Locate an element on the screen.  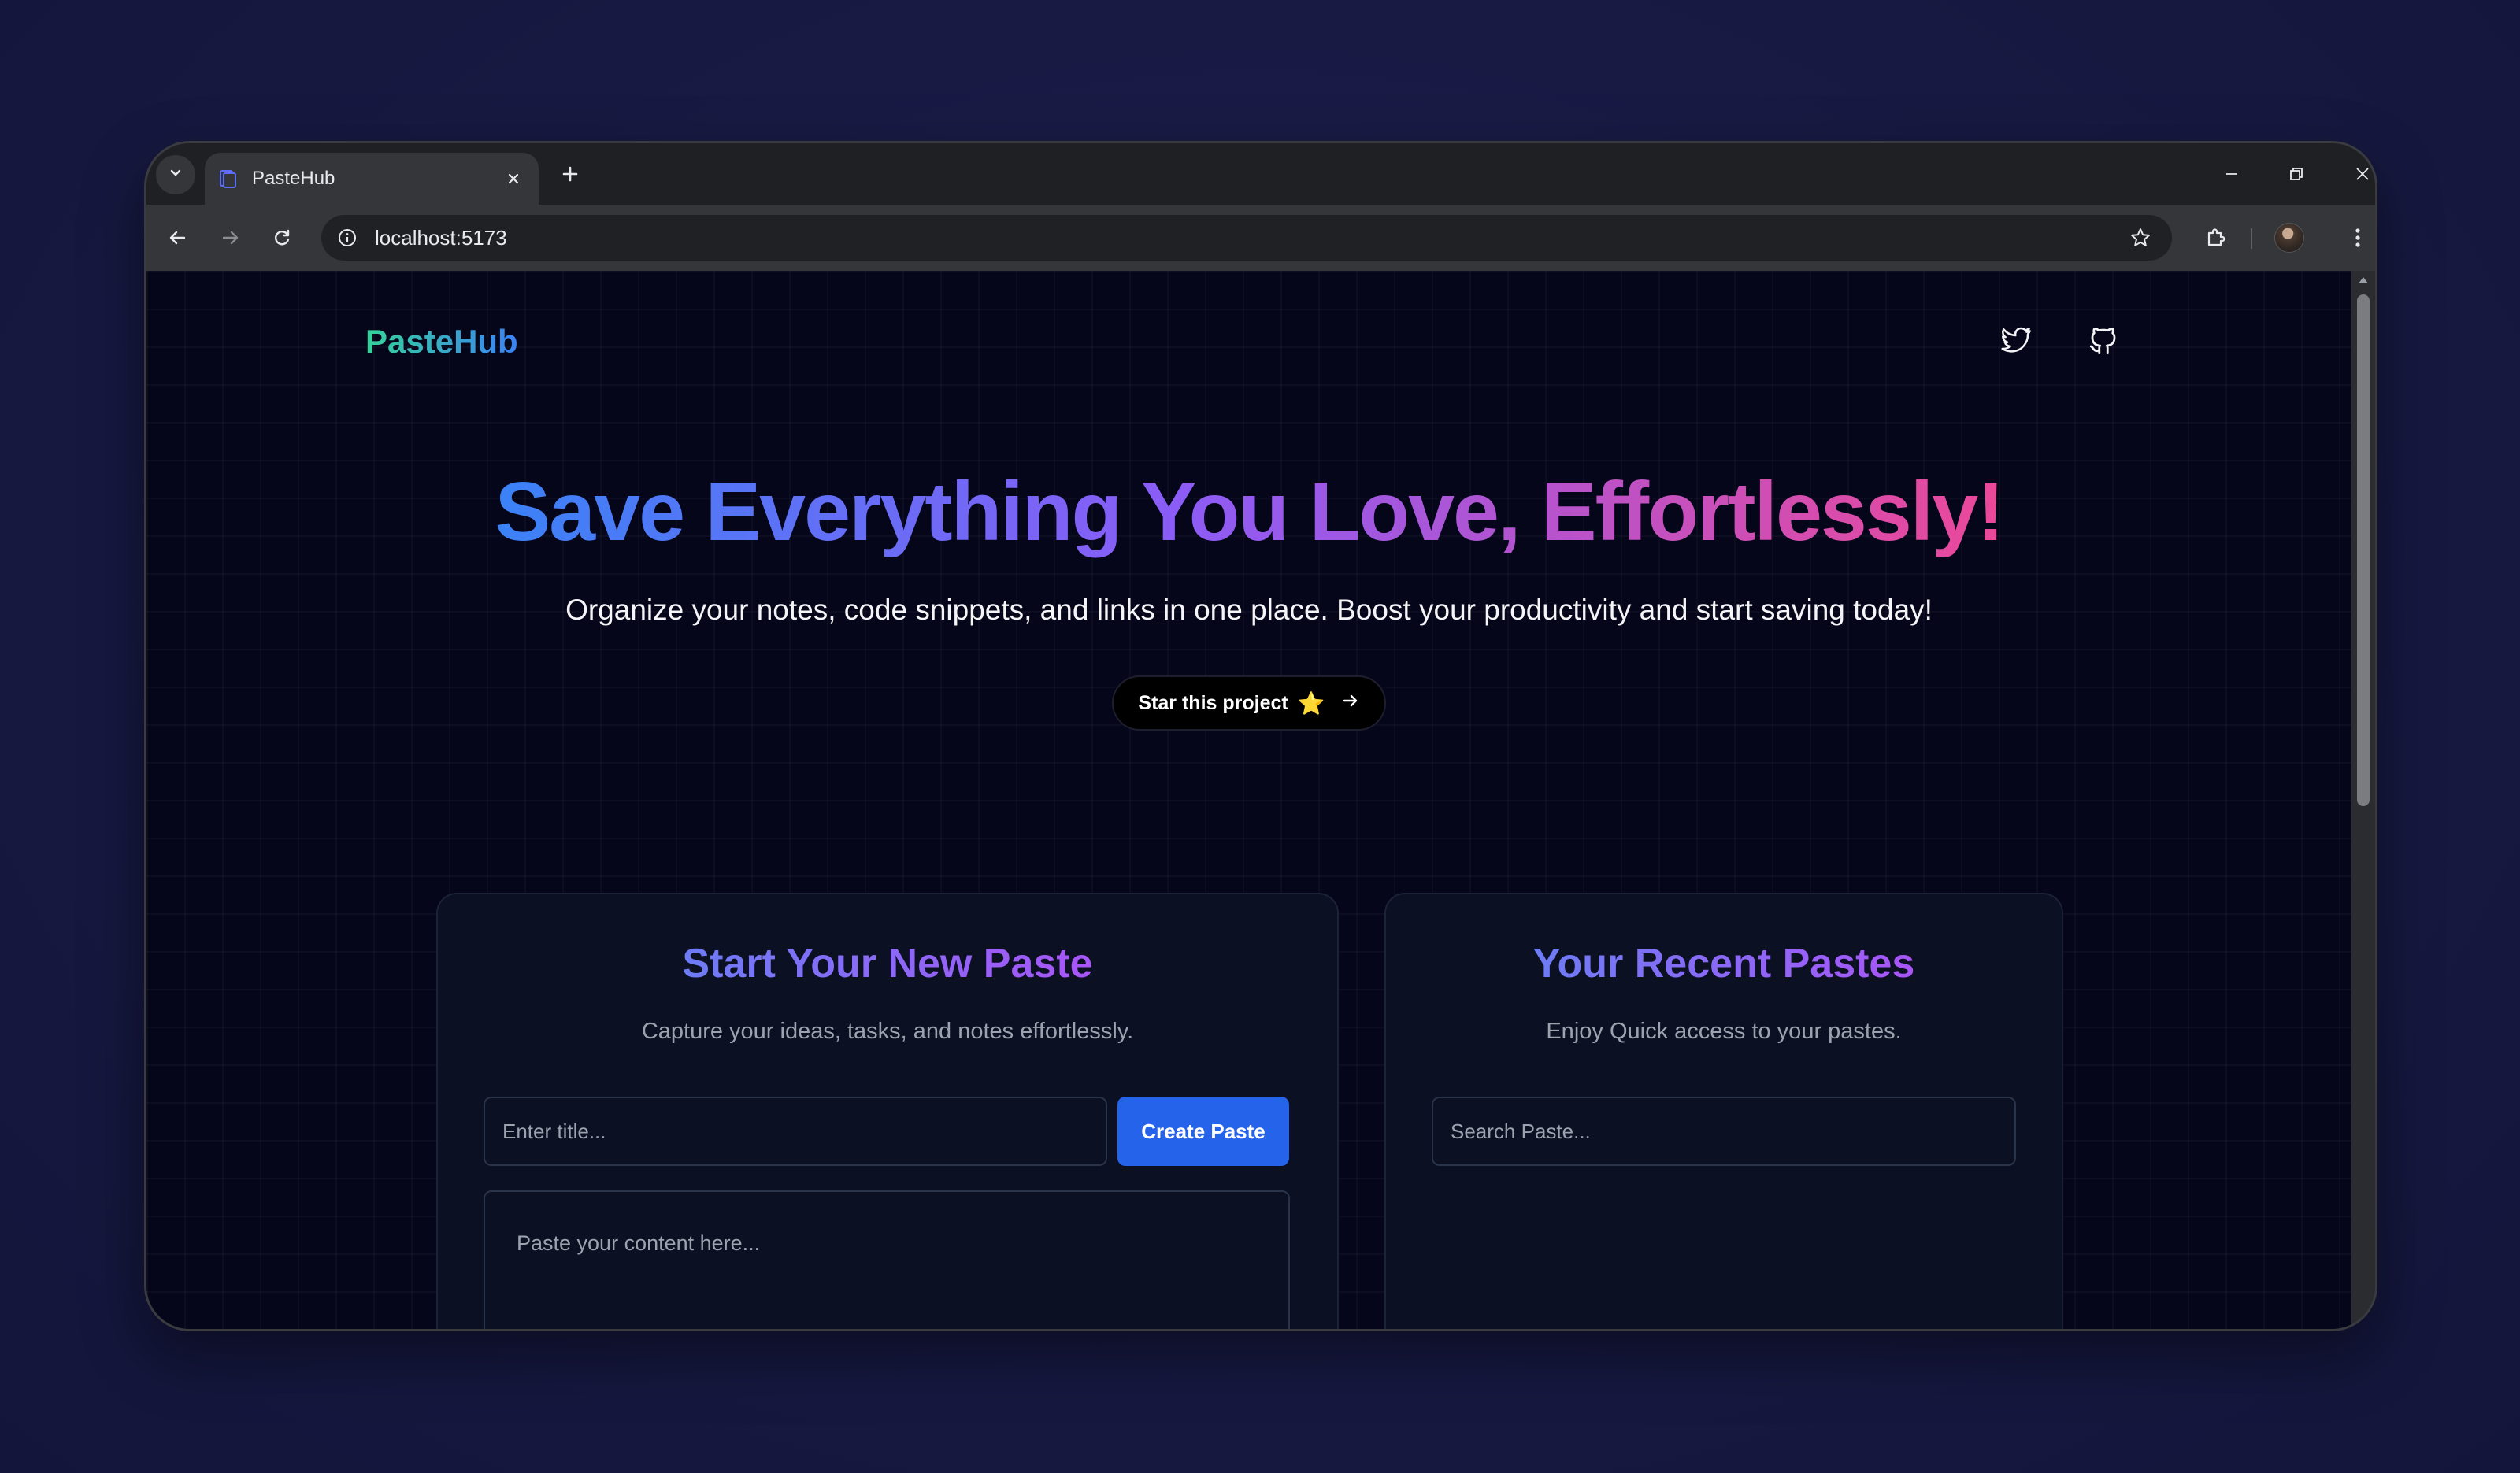
back-button is located at coordinates (178, 237).